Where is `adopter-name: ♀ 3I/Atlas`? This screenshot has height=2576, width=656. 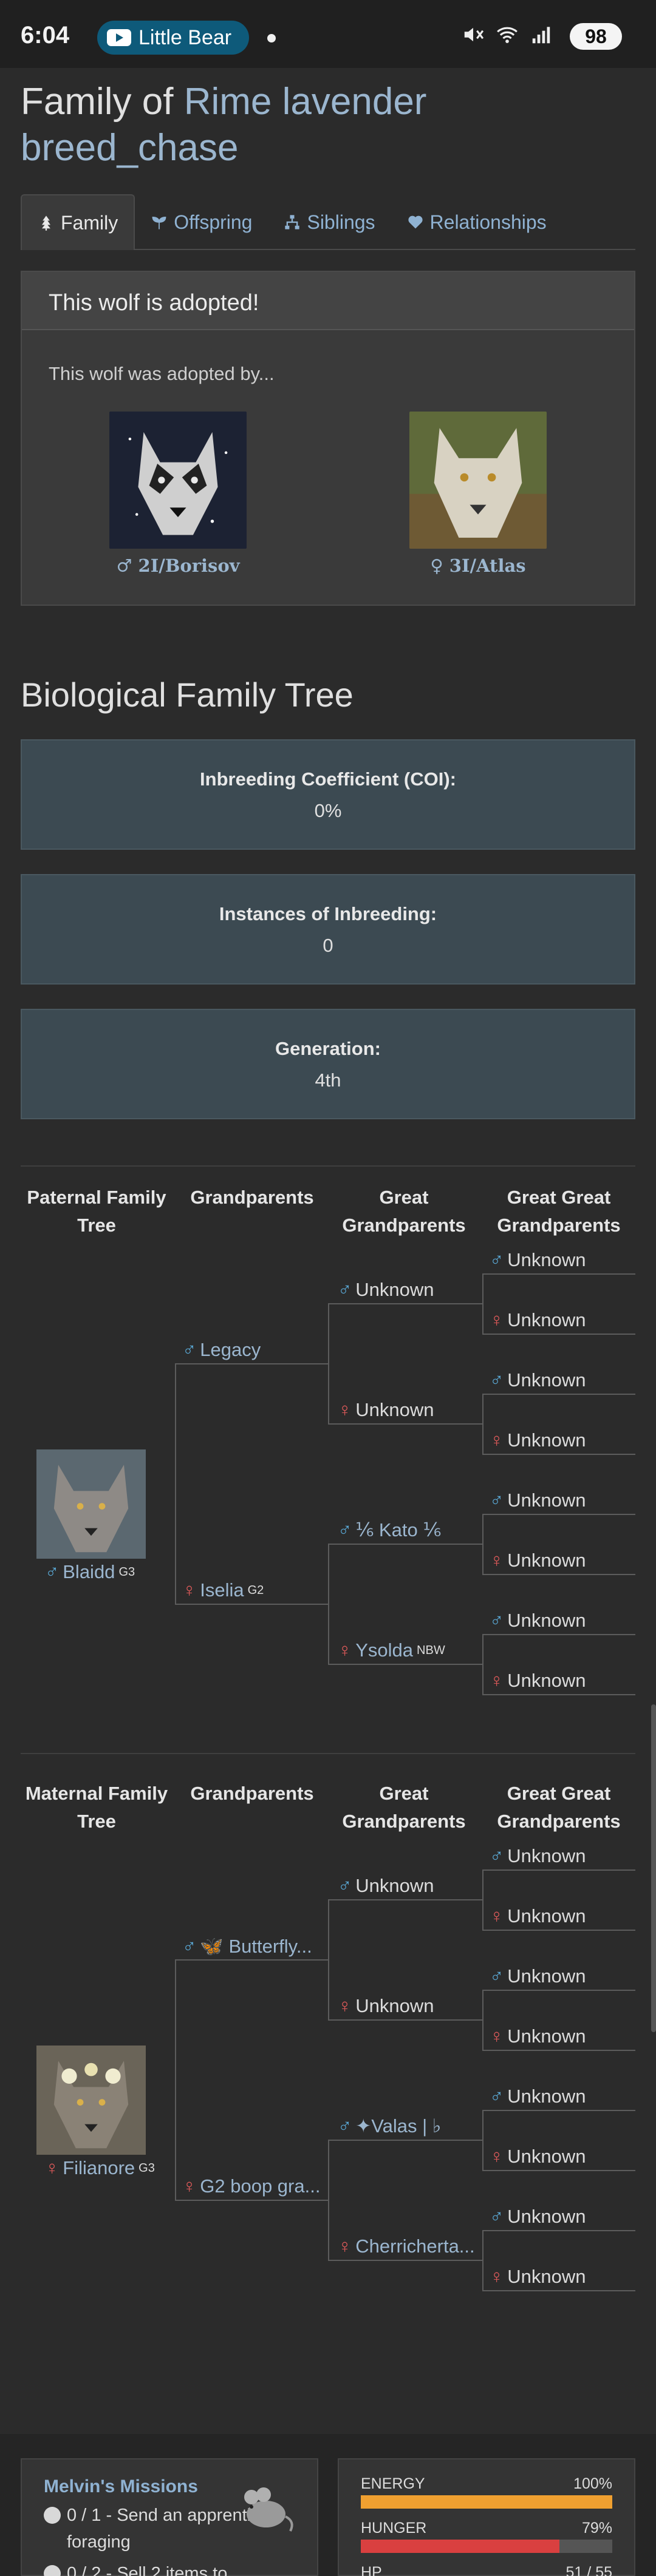
adopter-name: ♀ 3I/Atlas is located at coordinates (478, 566).